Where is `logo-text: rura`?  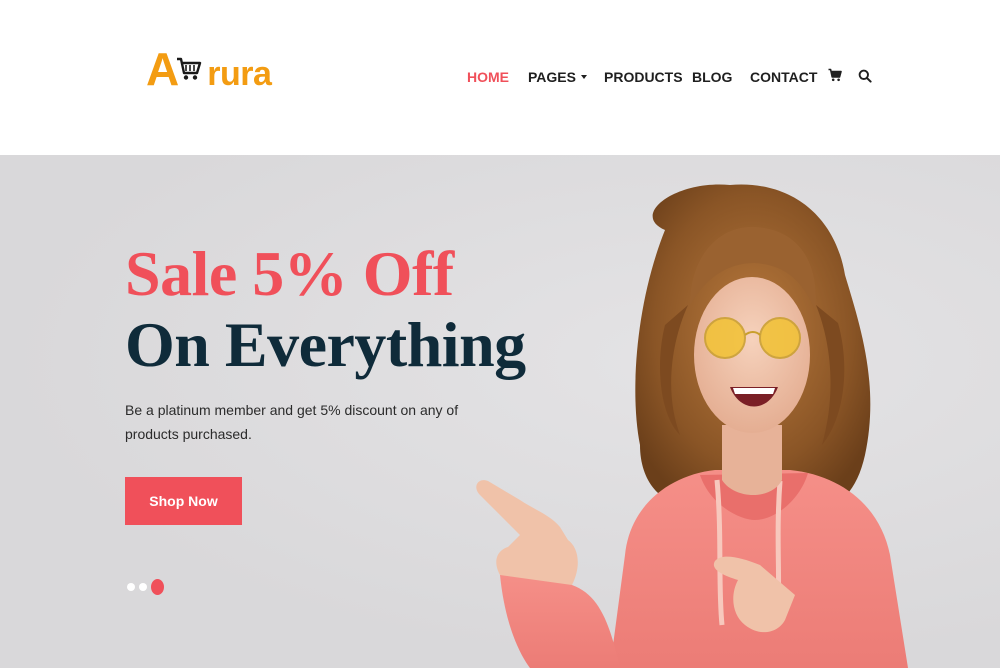
logo-text: rura is located at coordinates (239, 74).